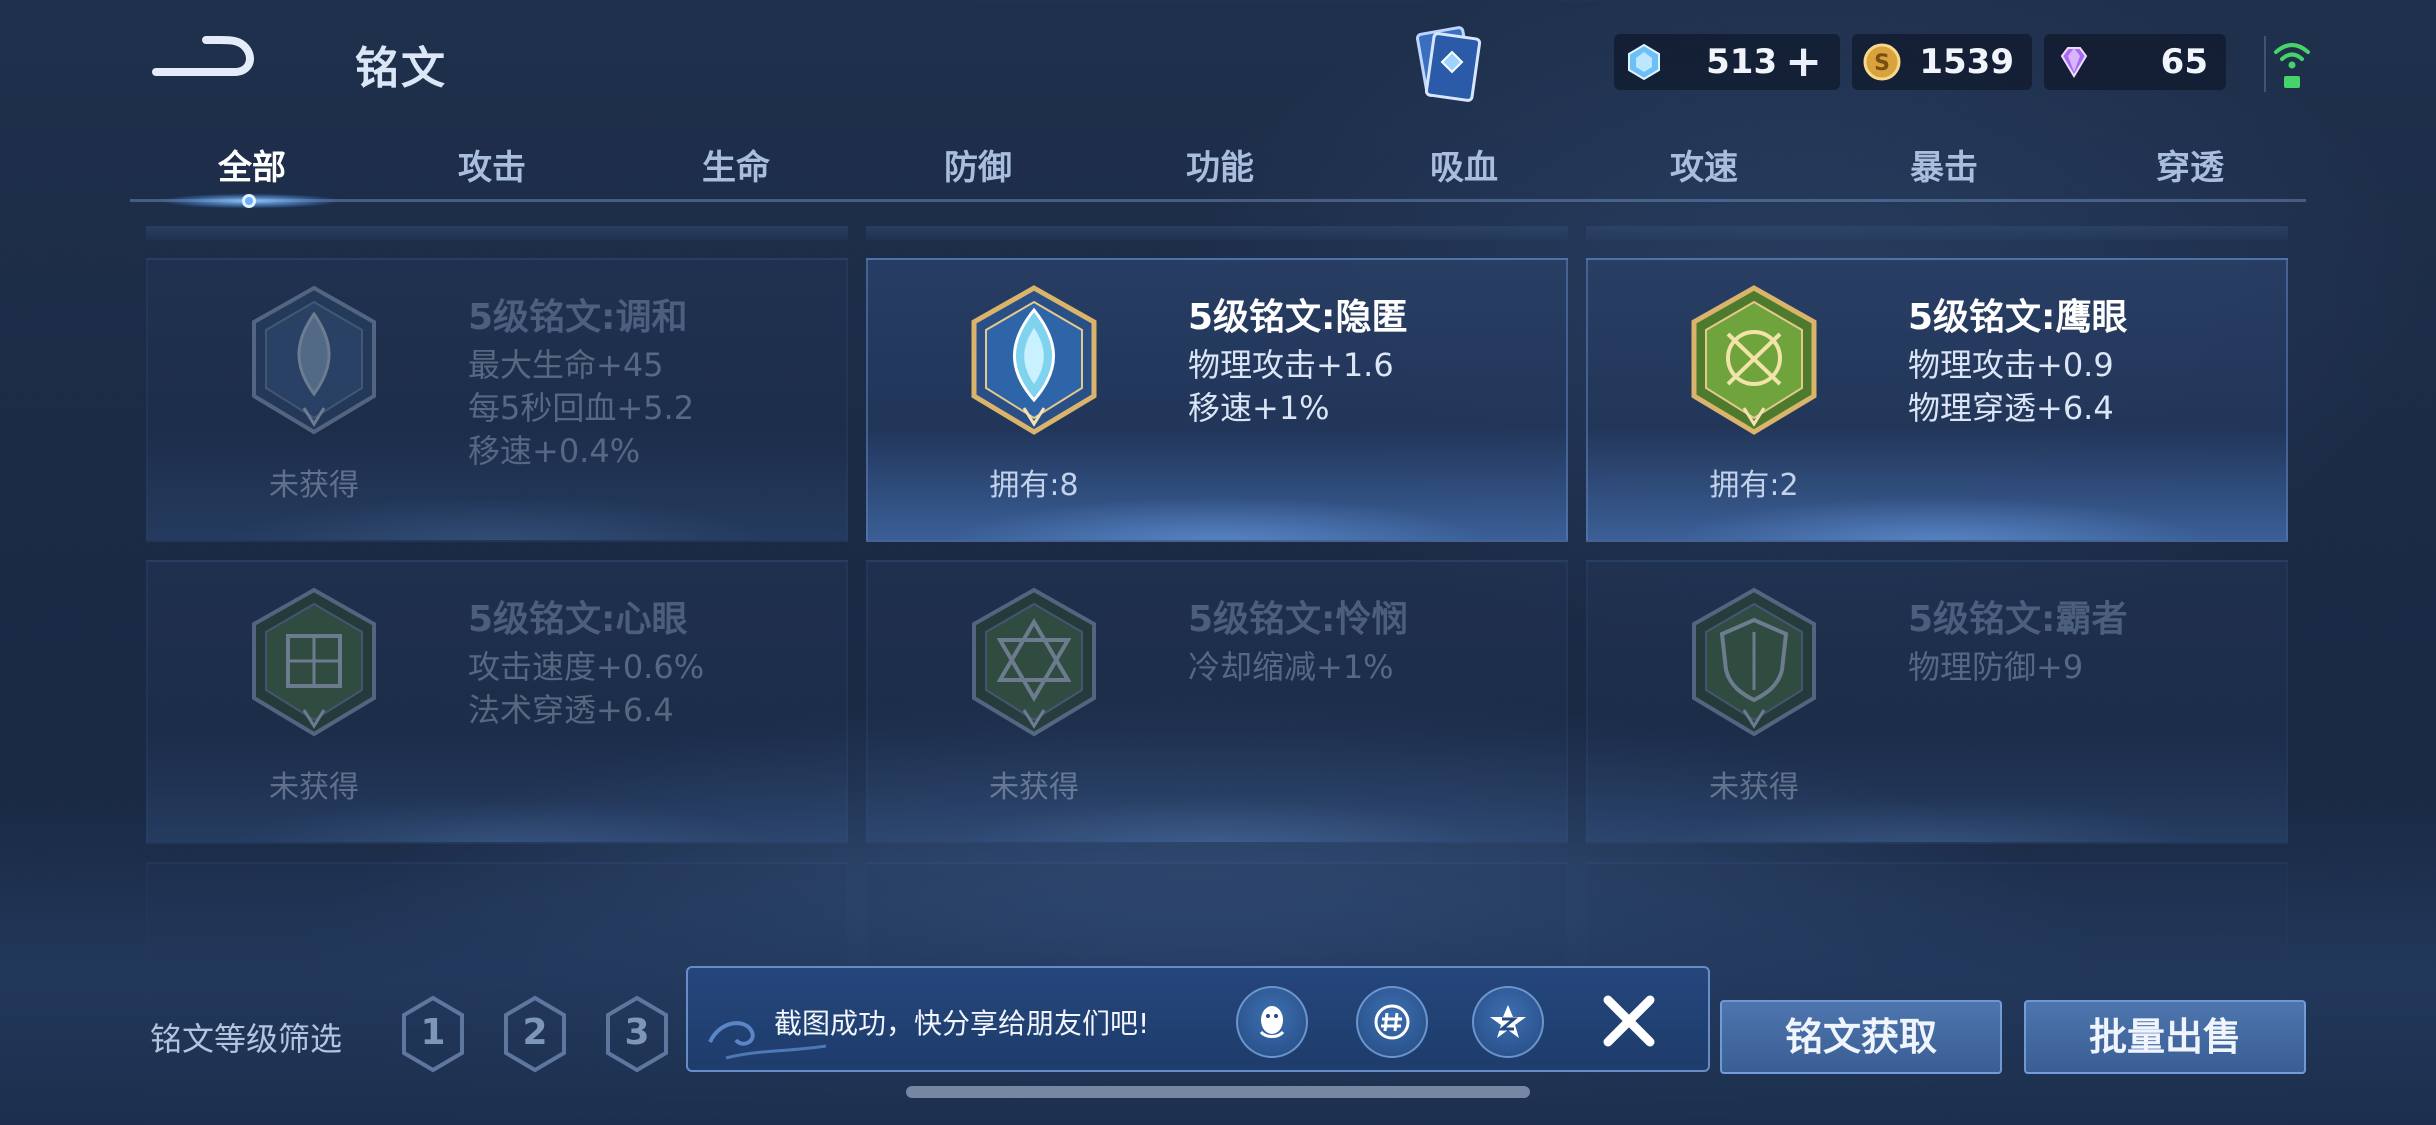  I want to click on diamond-value: 513, so click(1742, 62).